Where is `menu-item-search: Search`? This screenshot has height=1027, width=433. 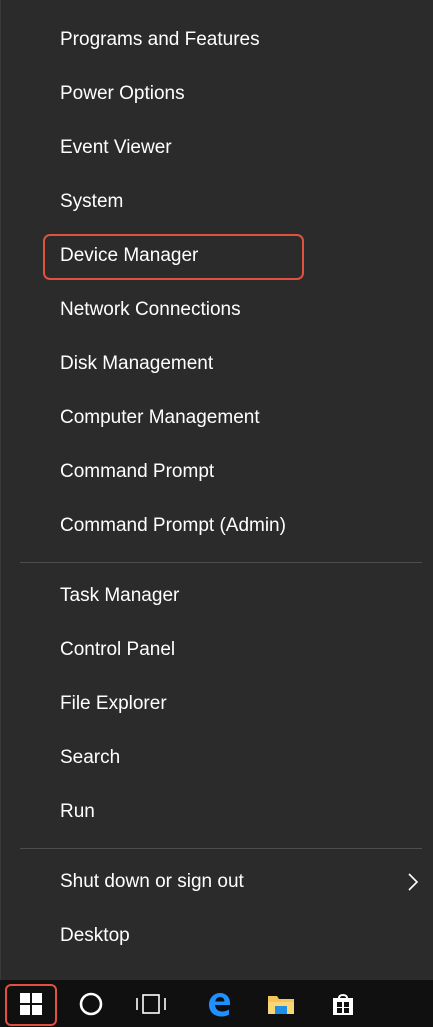
menu-item-search: Search is located at coordinates (217, 758).